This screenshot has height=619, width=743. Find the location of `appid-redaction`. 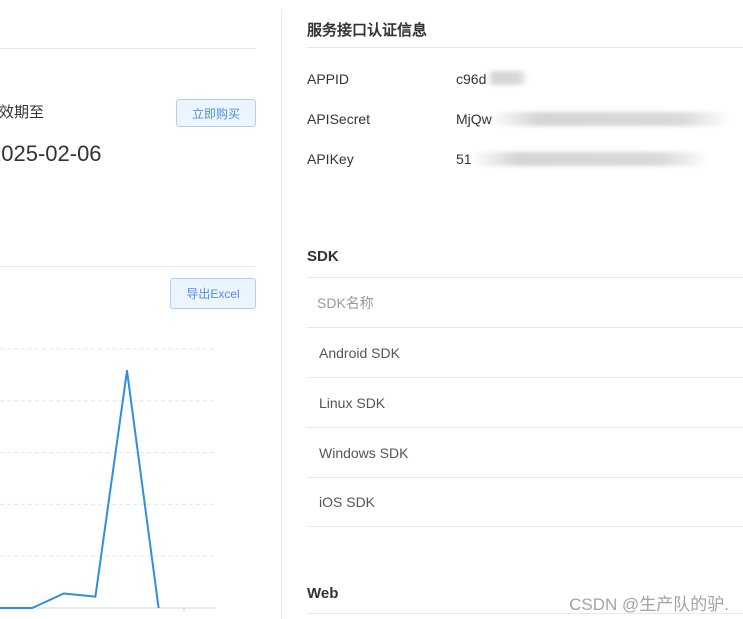

appid-redaction is located at coordinates (507, 78).